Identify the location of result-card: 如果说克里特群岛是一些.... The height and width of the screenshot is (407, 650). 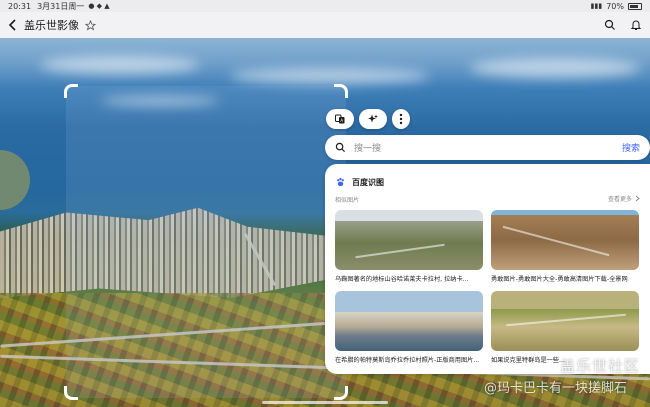
(565, 327).